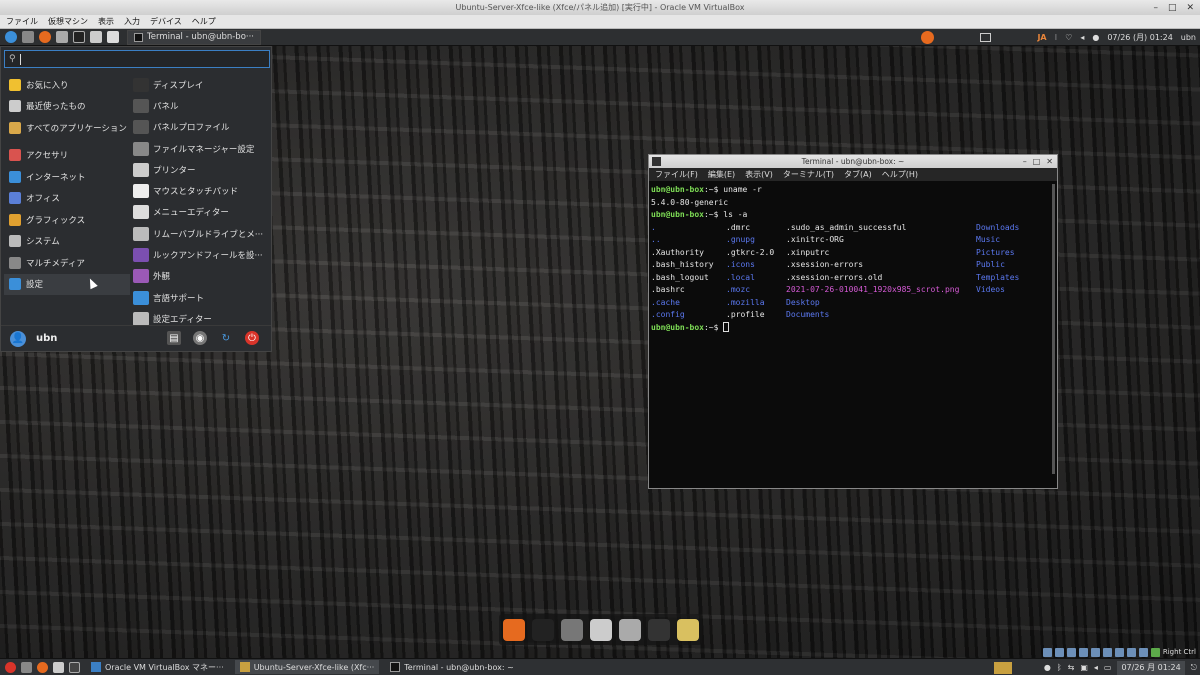 Image resolution: width=1200 pixels, height=675 pixels. Describe the element at coordinates (67, 242) in the screenshot. I see `menu-category-item: システム` at that location.